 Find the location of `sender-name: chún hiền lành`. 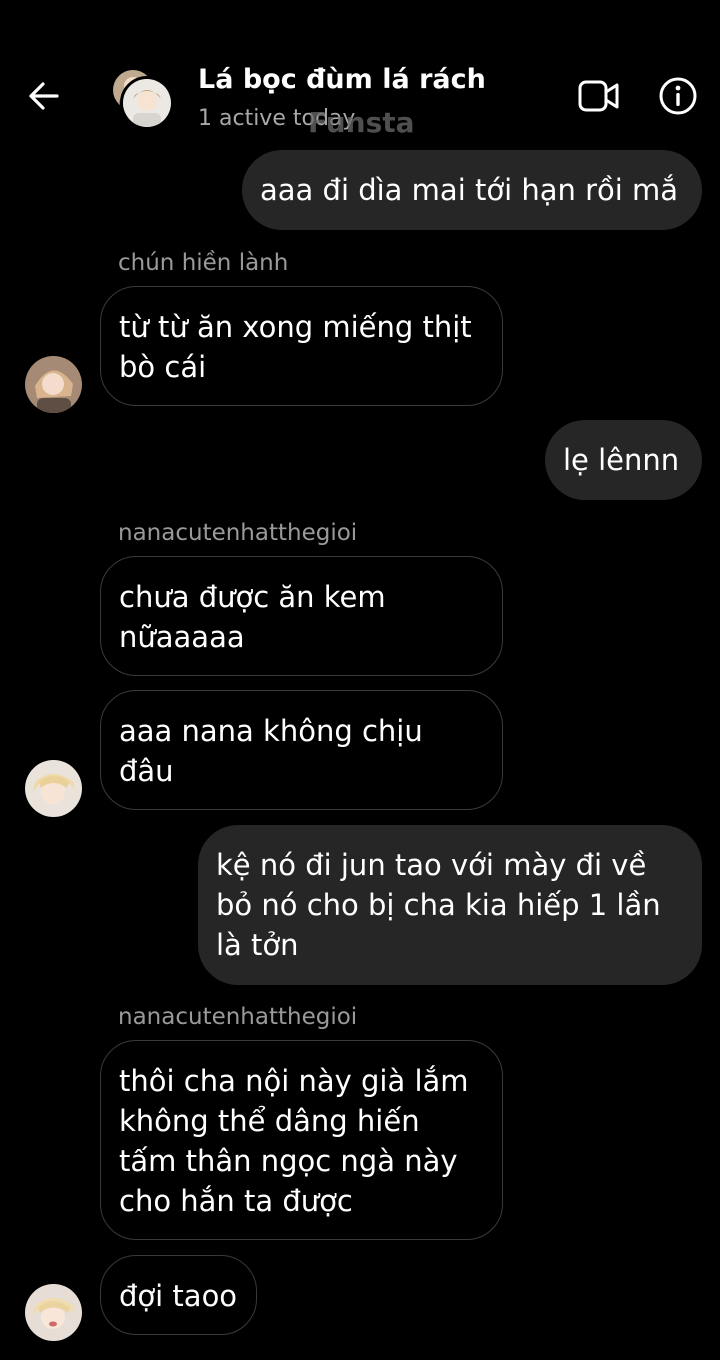

sender-name: chún hiền lành is located at coordinates (203, 263).